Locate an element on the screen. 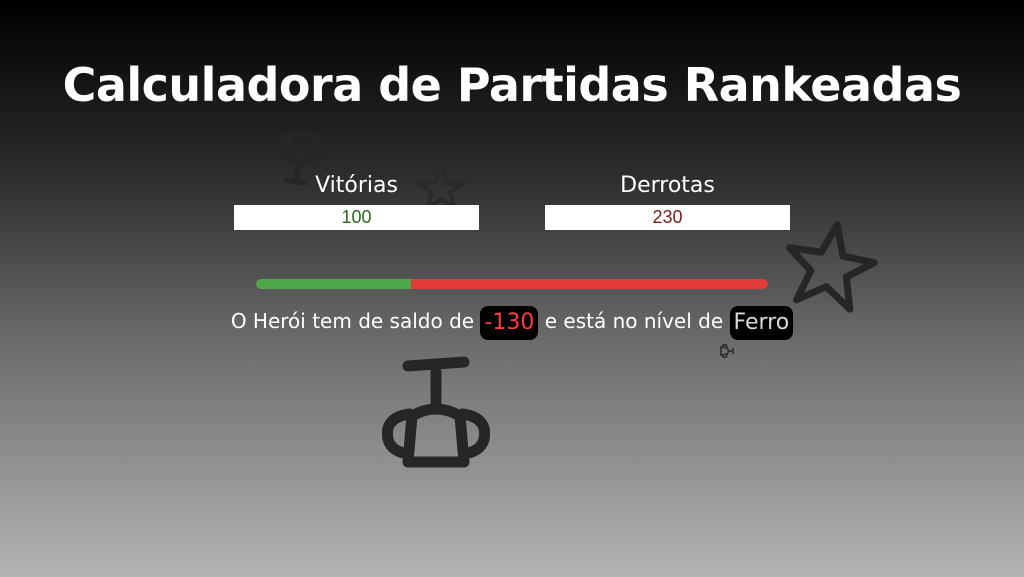  result-prefix: O Herói tem de saldo de is located at coordinates (352, 321).